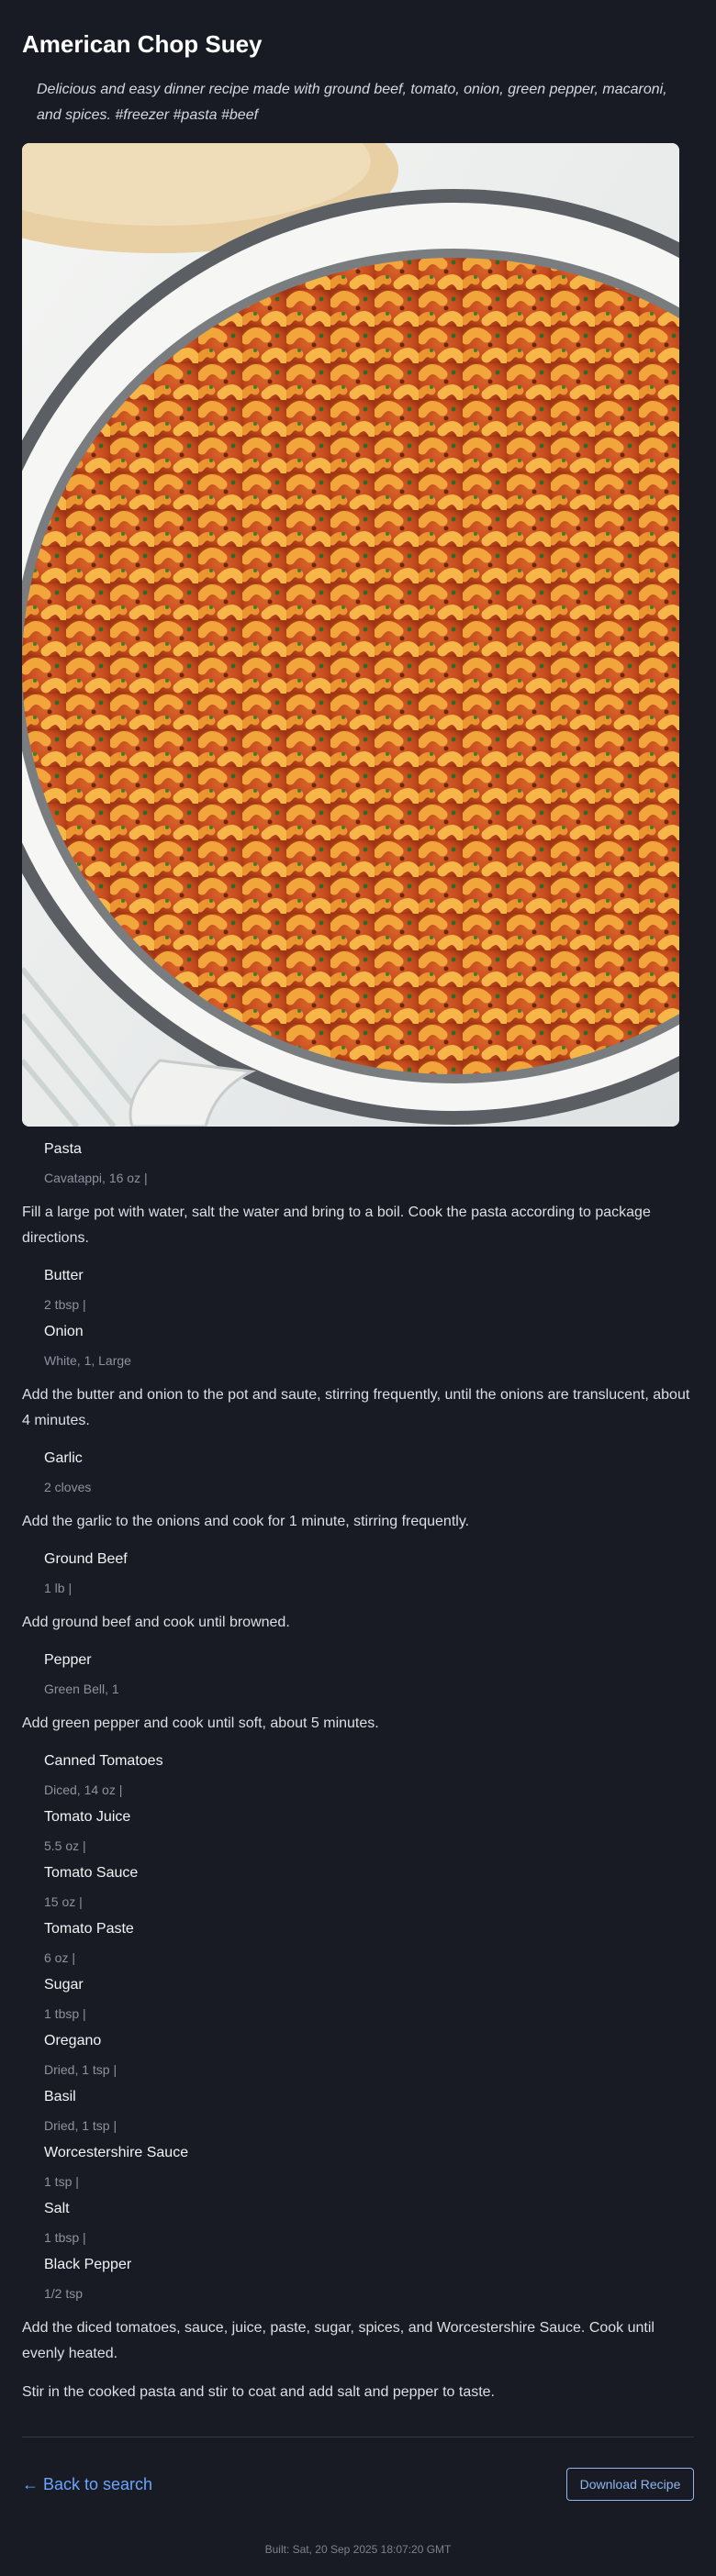  I want to click on ingredient-detail: Diced, 14 oz |, so click(83, 1789).